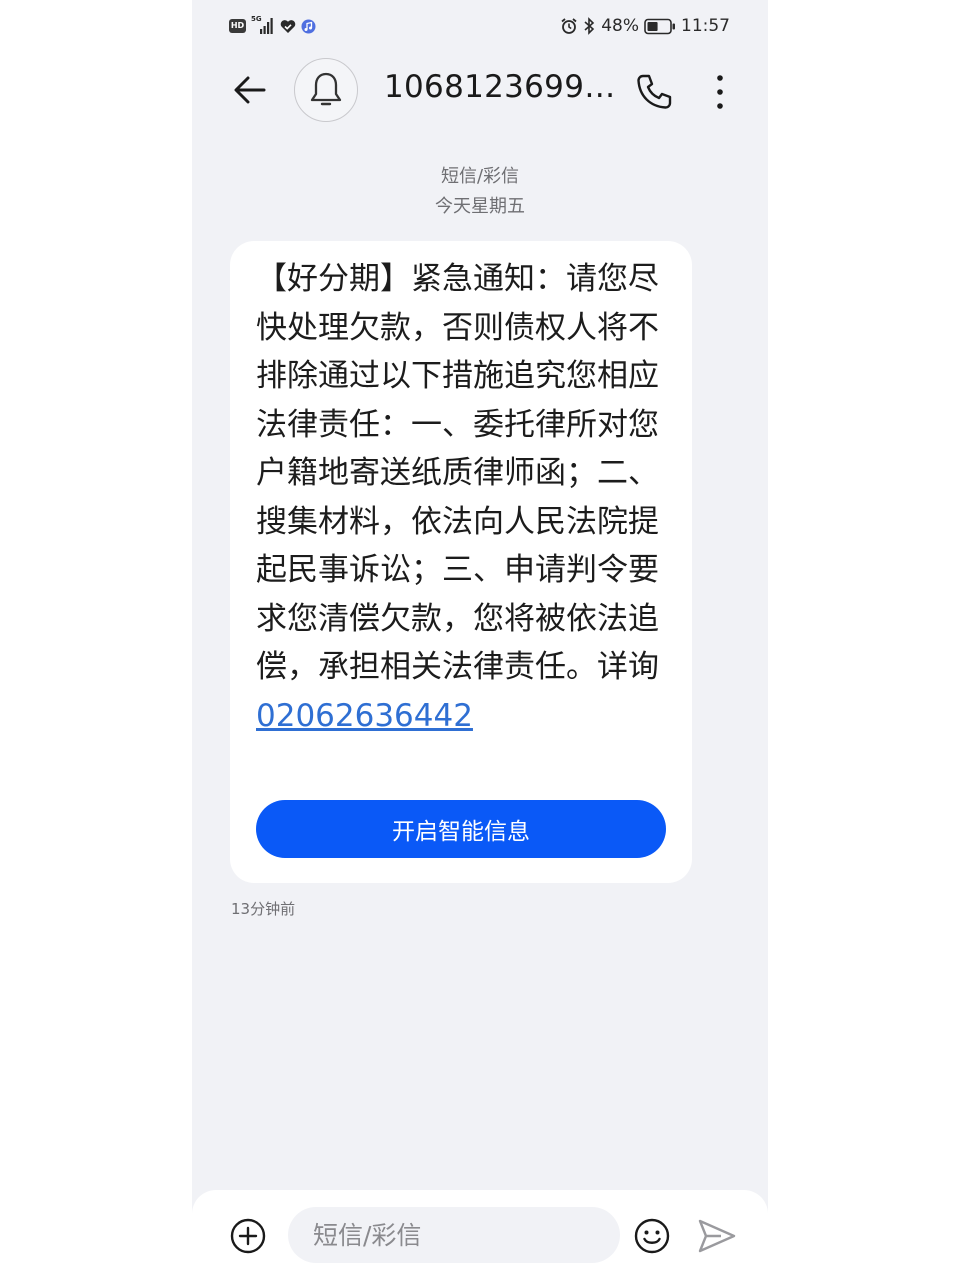  I want to click on music-note-icon, so click(308, 26).